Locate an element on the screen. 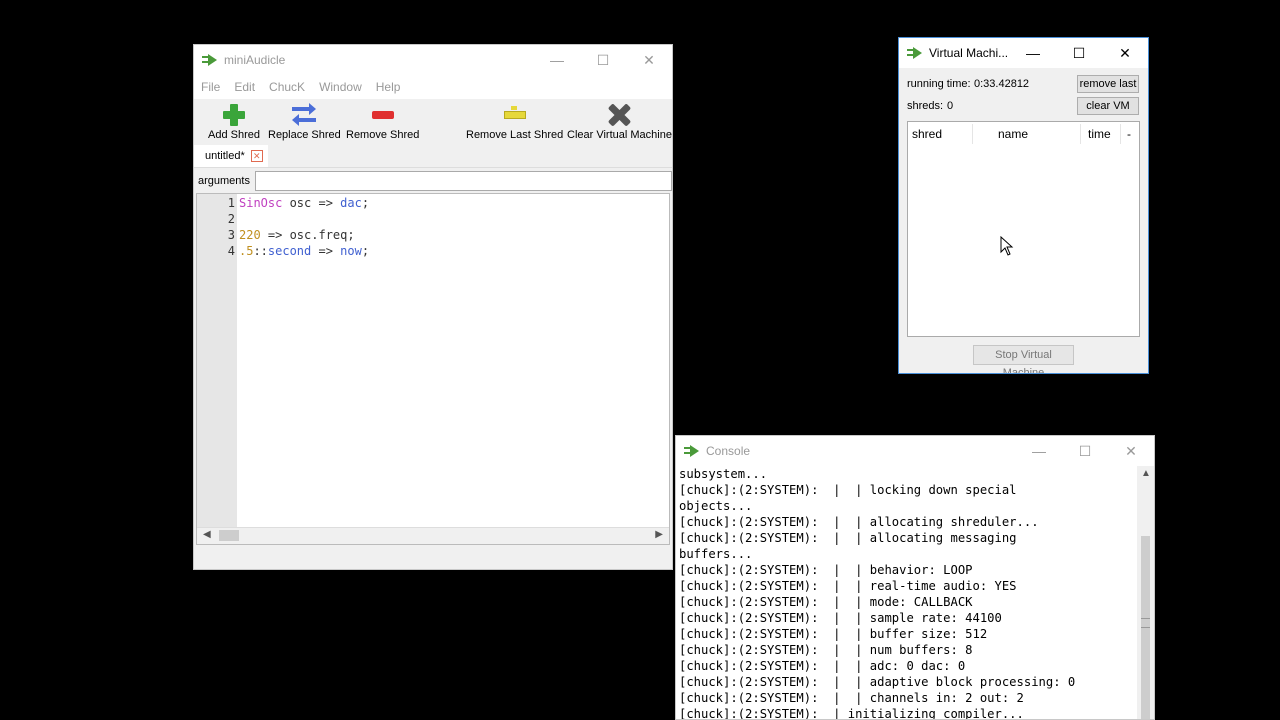 This screenshot has height=720, width=1280. remove-shred-button: Remove Shred is located at coordinates (382, 122).